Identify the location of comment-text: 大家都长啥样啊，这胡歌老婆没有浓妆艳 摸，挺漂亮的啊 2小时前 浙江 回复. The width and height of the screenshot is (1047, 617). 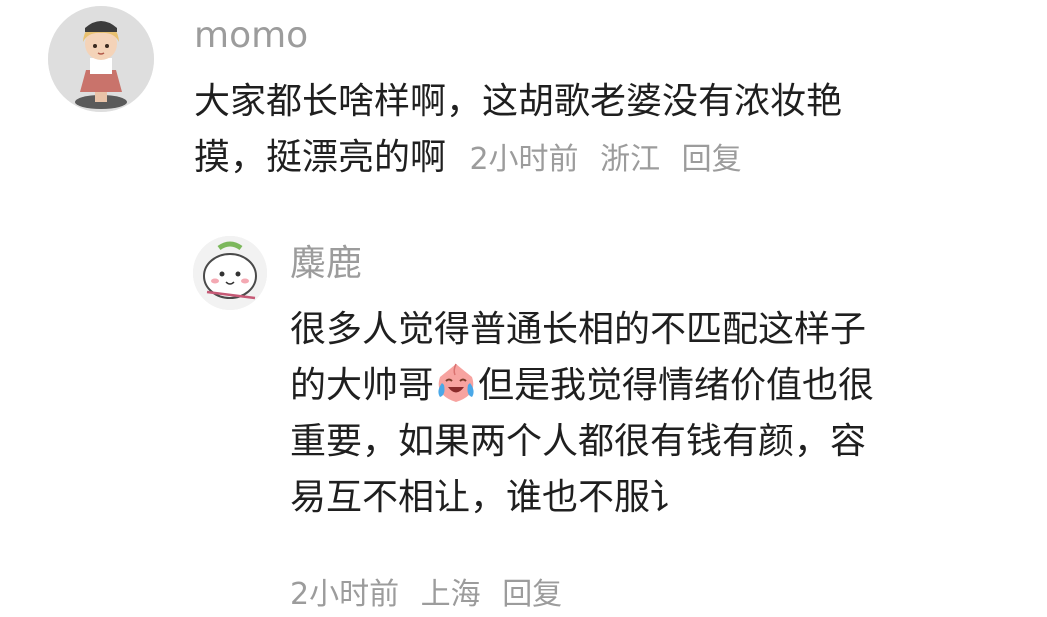
(604, 131).